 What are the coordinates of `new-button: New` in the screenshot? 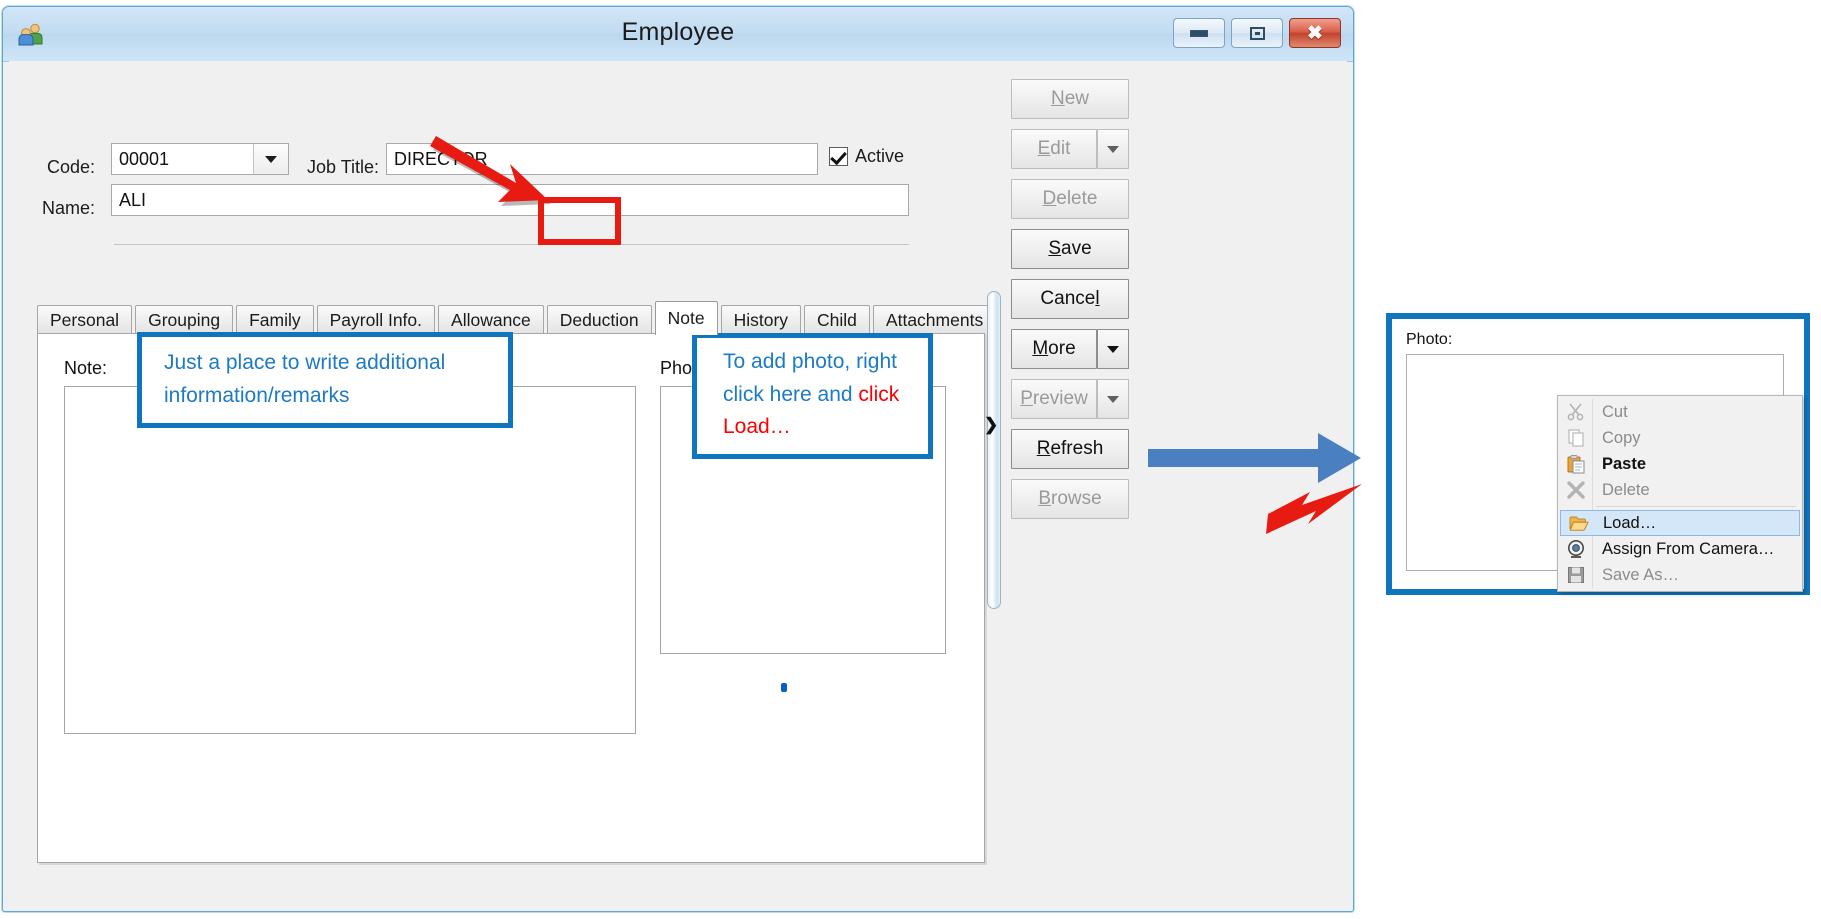 It's located at (1070, 99).